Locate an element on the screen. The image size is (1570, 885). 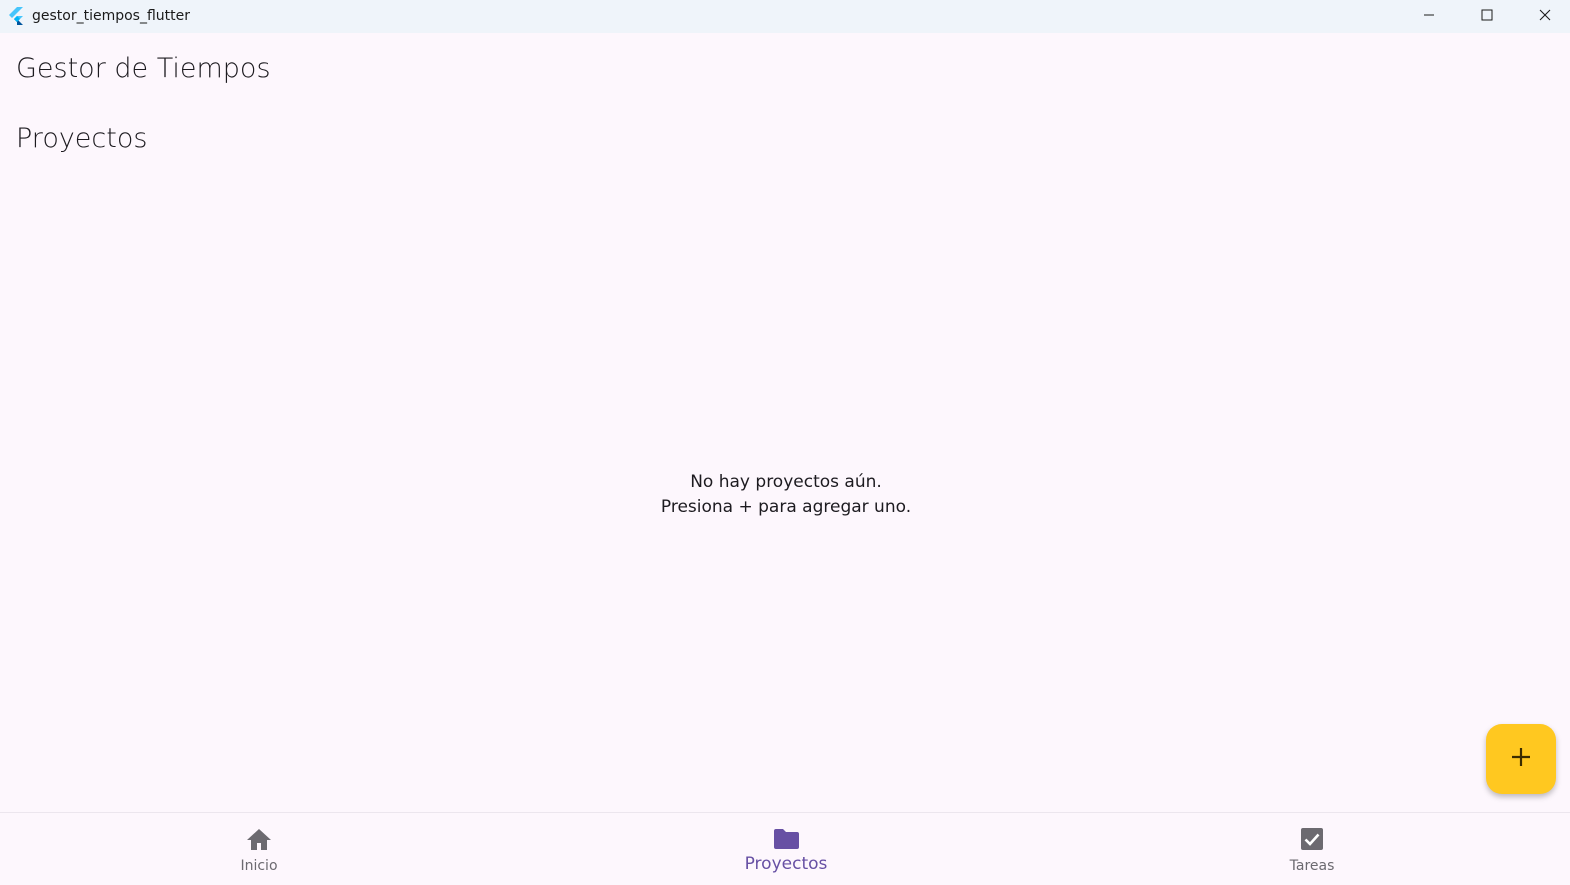
close-icon is located at coordinates (1545, 17).